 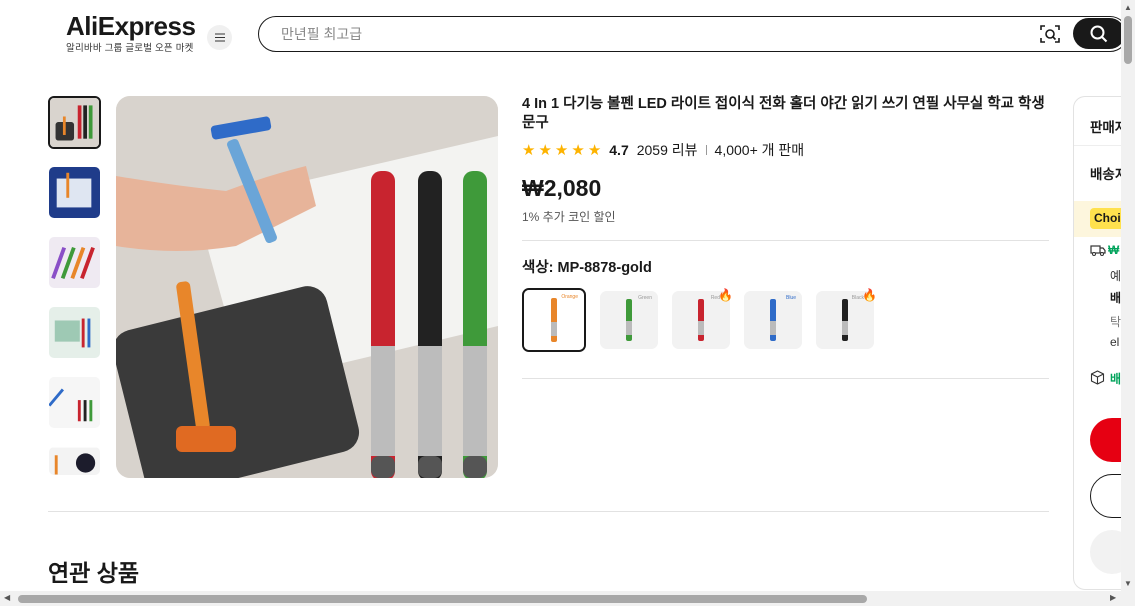 I want to click on search-icon, so click(x=1099, y=33).